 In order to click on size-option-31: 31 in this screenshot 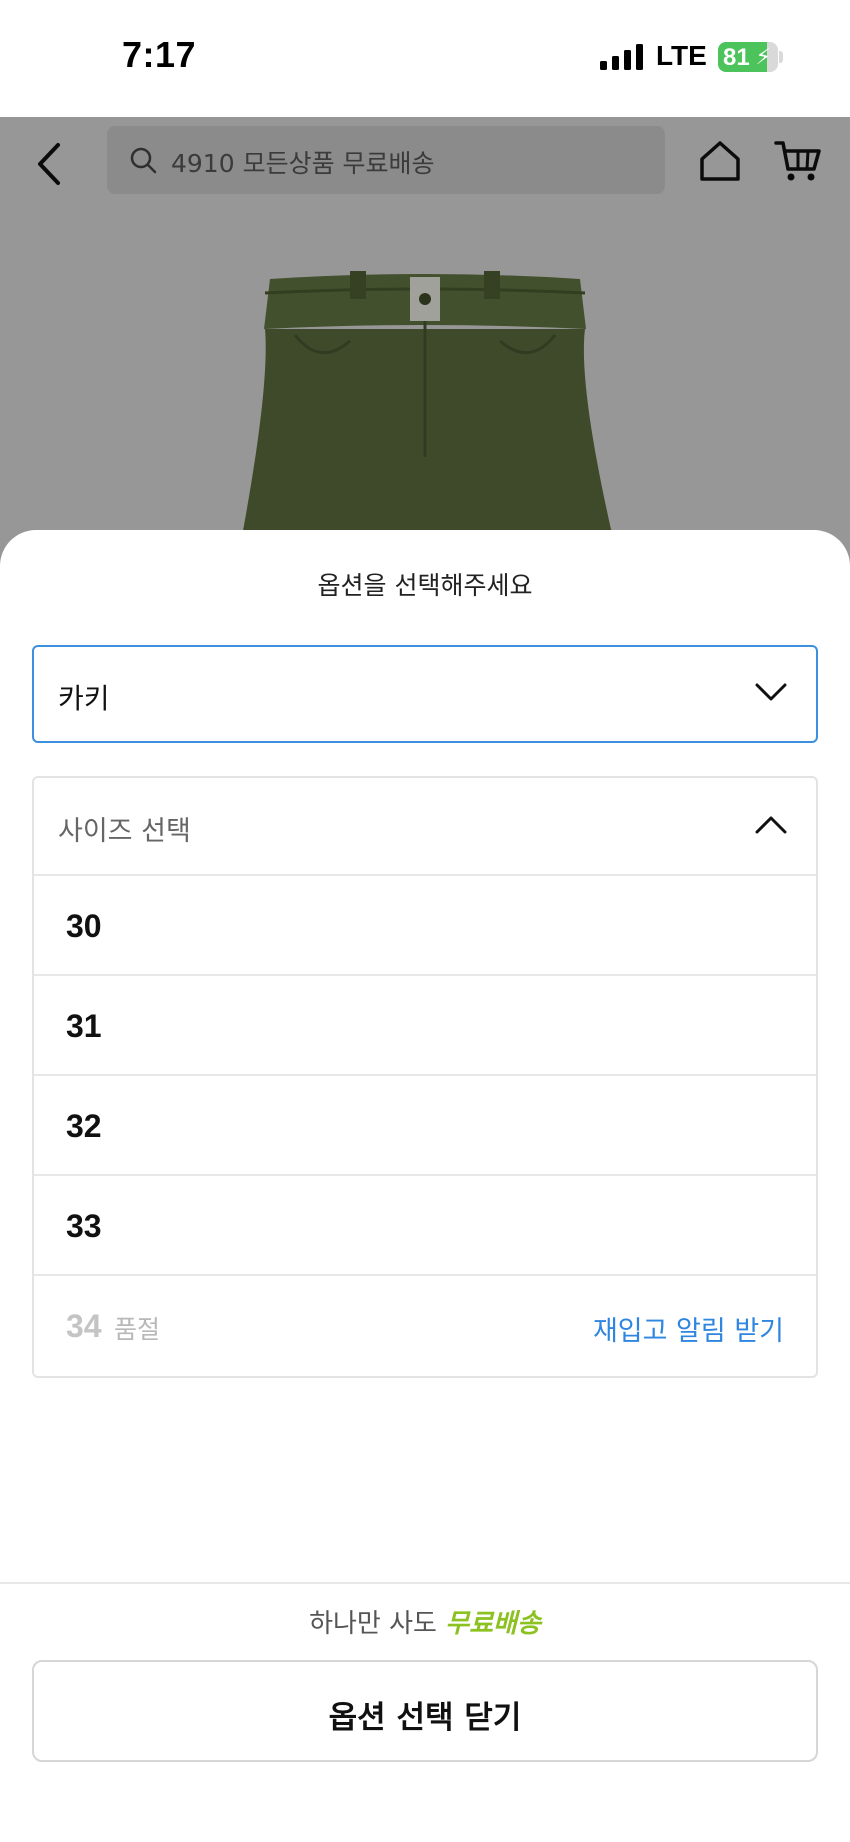, I will do `click(425, 1026)`.